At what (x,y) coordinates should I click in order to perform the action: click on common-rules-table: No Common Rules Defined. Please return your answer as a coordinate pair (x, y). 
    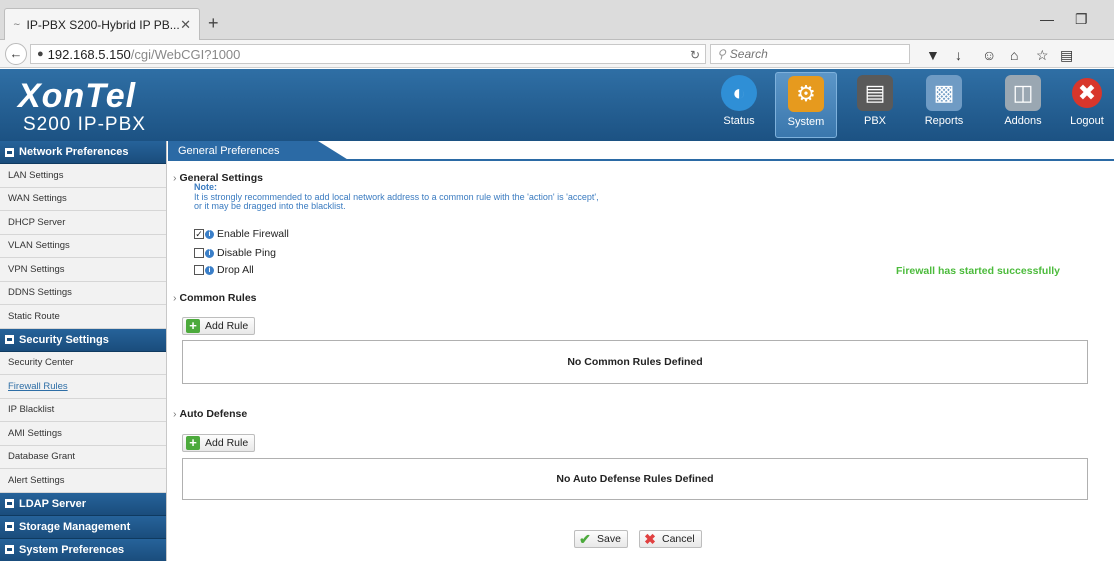
    Looking at the image, I should click on (635, 362).